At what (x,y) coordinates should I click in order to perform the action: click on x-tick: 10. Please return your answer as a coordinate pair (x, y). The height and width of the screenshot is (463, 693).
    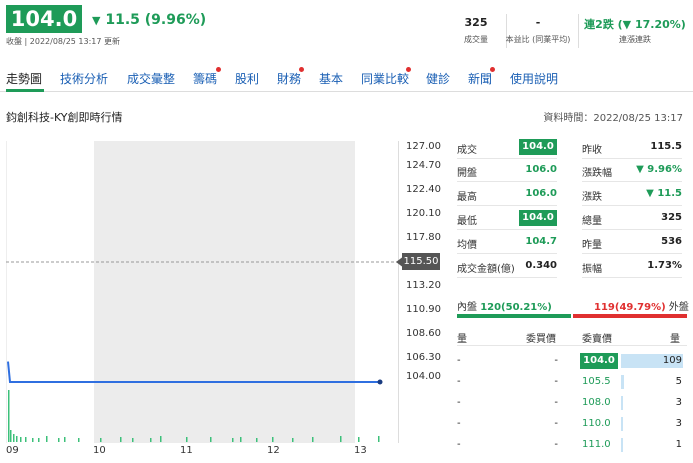
    Looking at the image, I should click on (99, 450).